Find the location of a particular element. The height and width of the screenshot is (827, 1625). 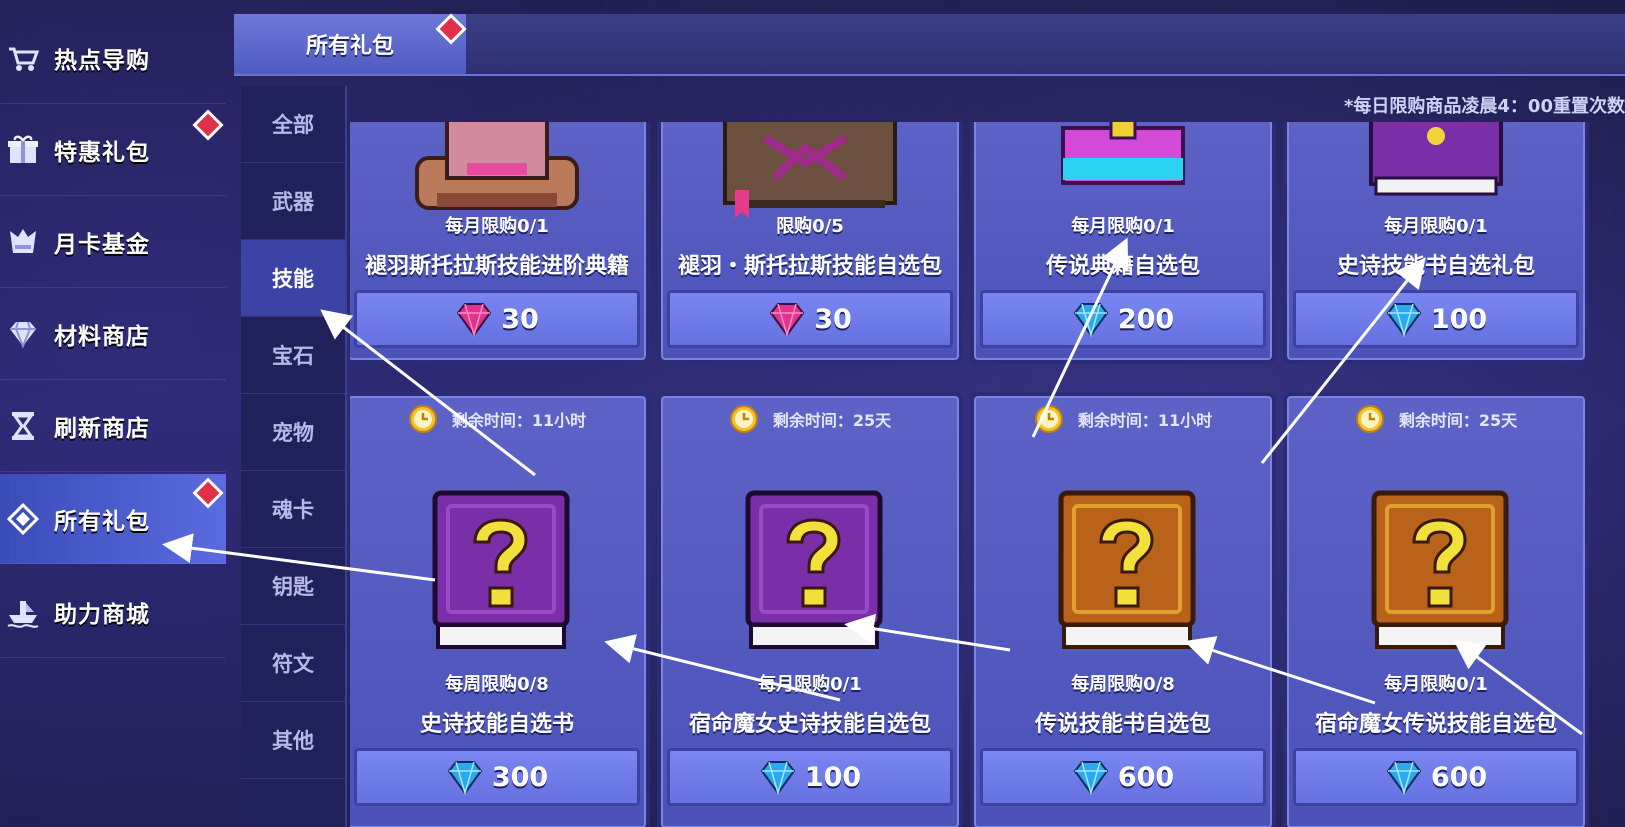

sidebar-item-label: 所有礼包 is located at coordinates (102, 521).